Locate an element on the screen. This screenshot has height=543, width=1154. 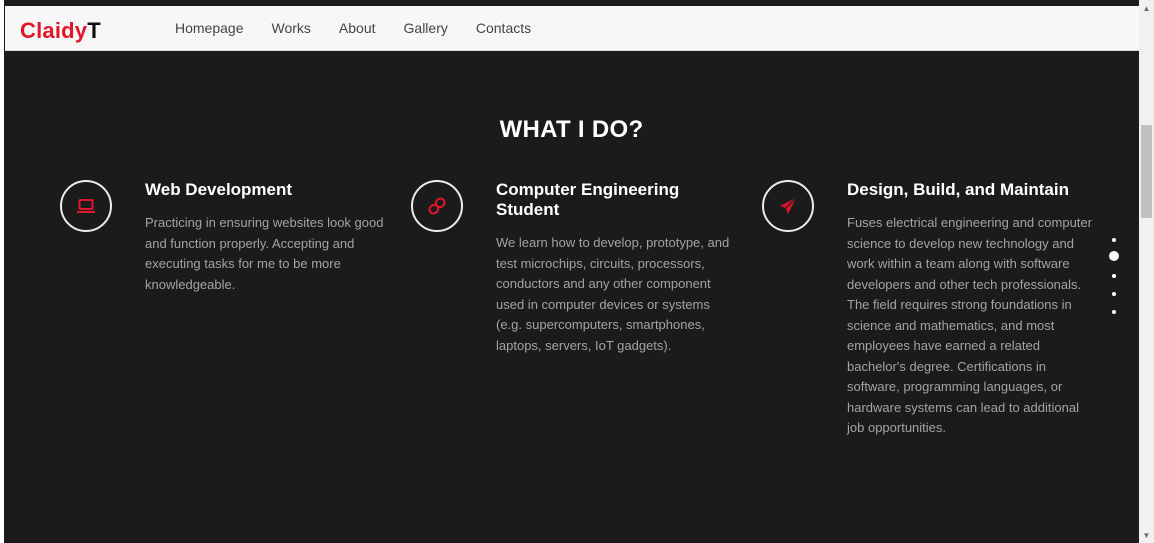
logo-text-secondary: T is located at coordinates (94, 30).